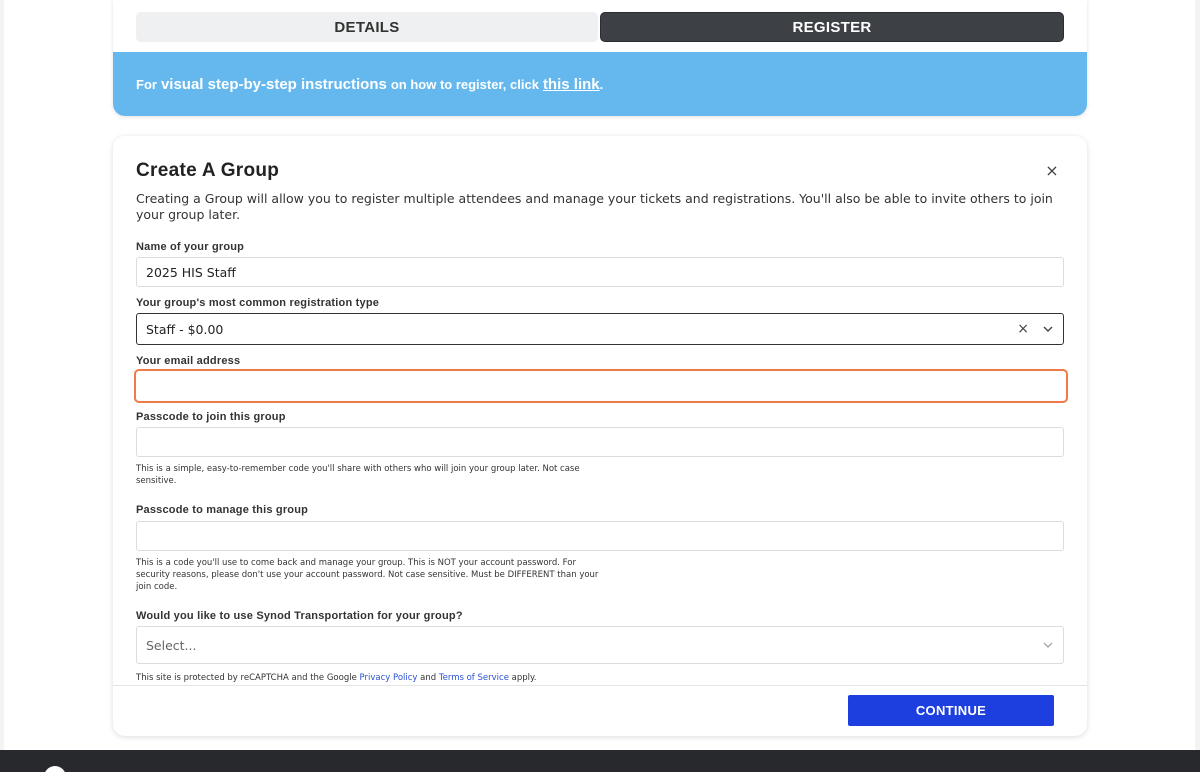  What do you see at coordinates (600, 272) in the screenshot?
I see `group-name-input: 2025 HIS Staff` at bounding box center [600, 272].